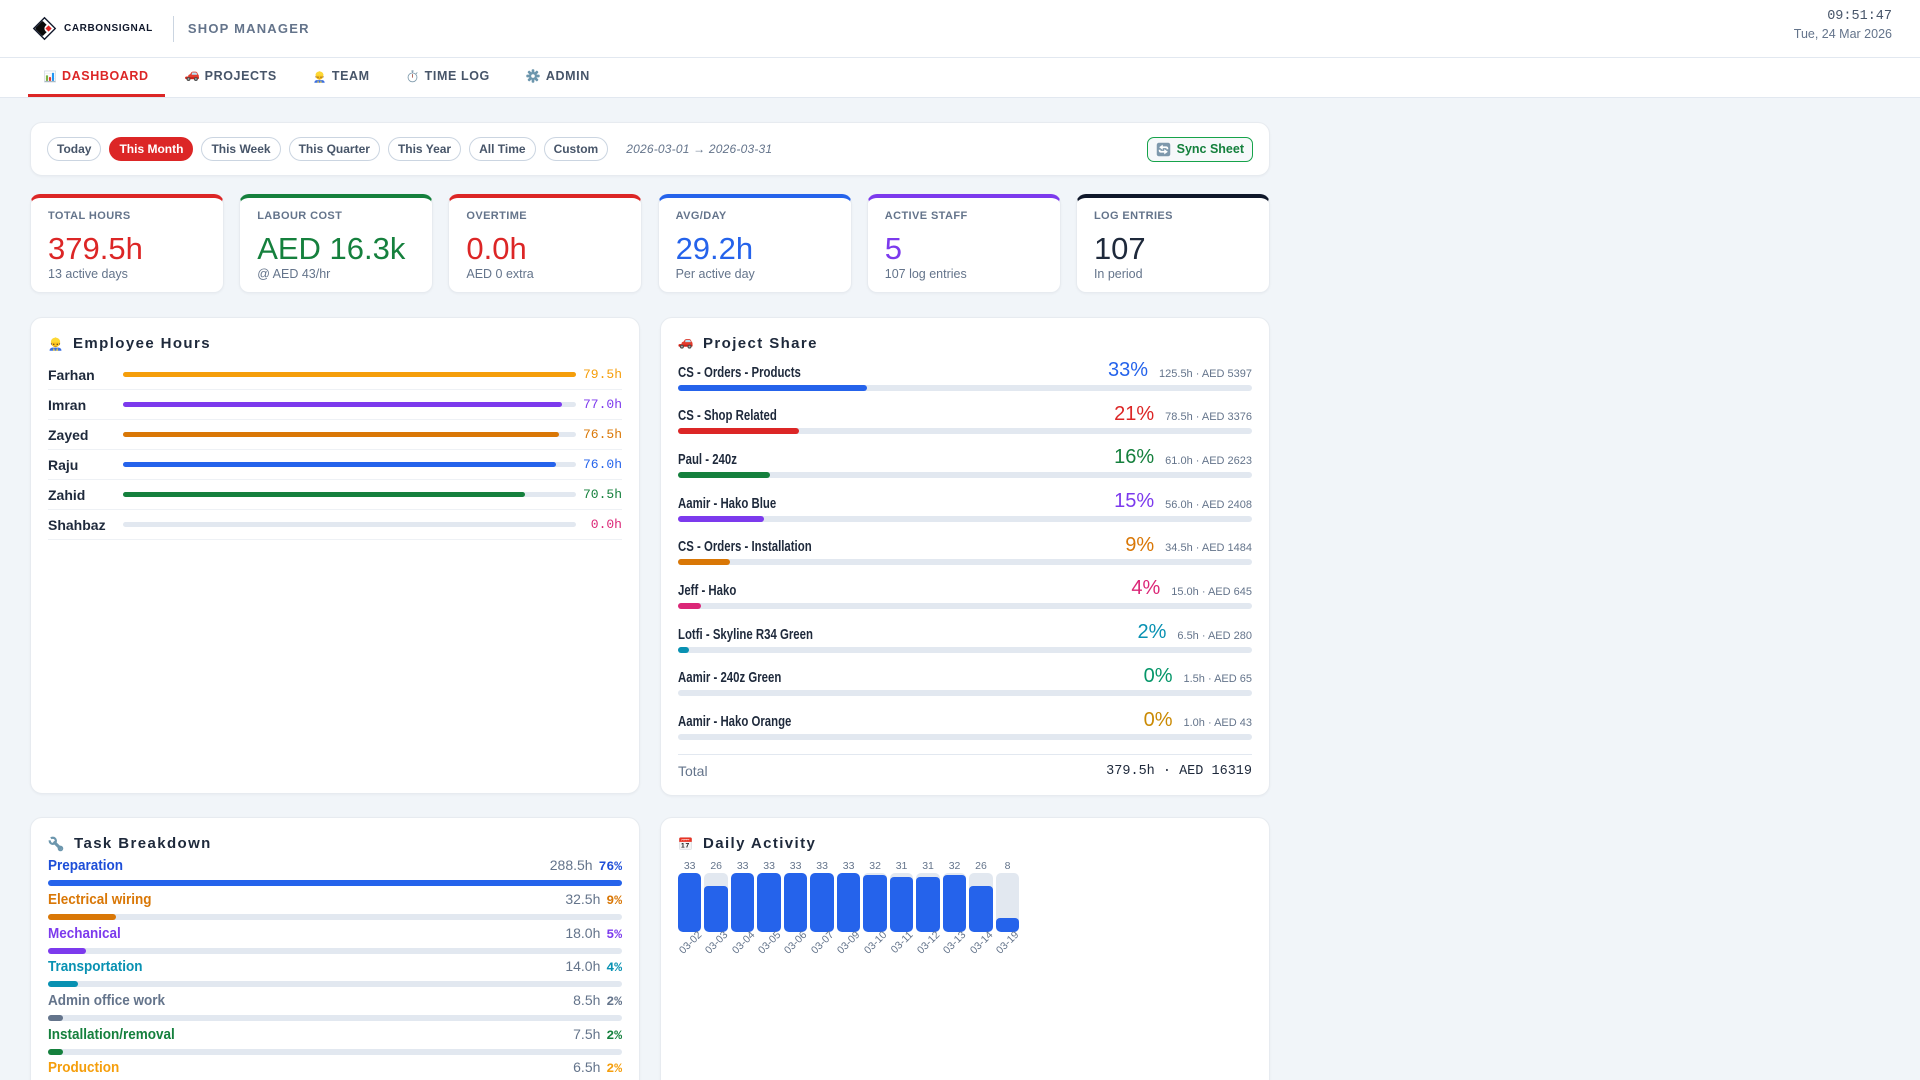 The image size is (1920, 1080). I want to click on svg-text: 17, so click(685, 846).